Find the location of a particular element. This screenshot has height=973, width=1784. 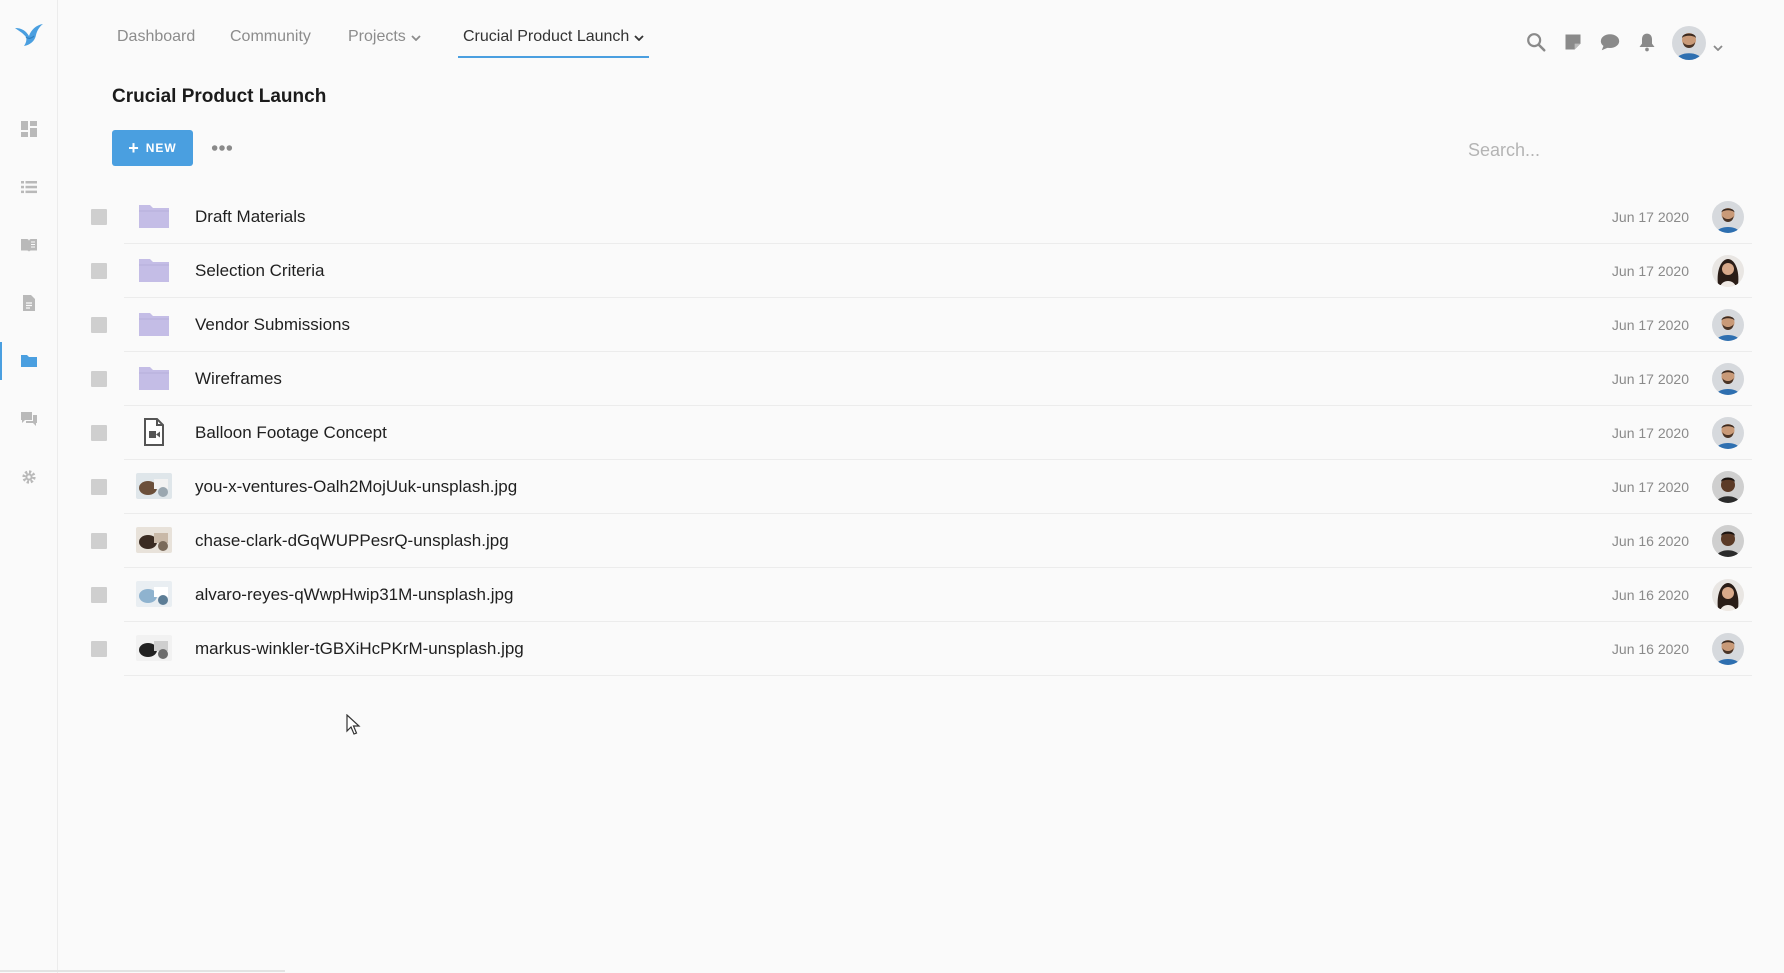

header-actions is located at coordinates (1654, 42).